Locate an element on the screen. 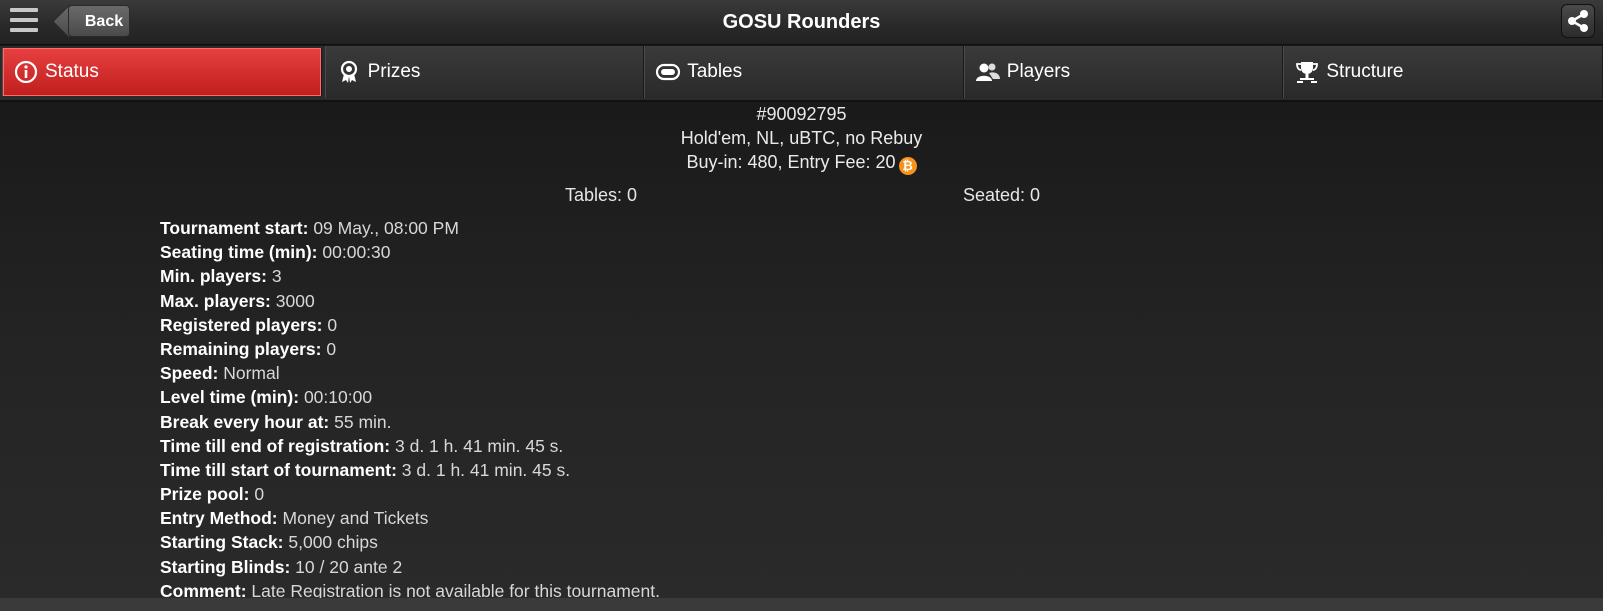 The image size is (1603, 611). tab-bar: Status Prizes Tables Players Structure is located at coordinates (801, 74).